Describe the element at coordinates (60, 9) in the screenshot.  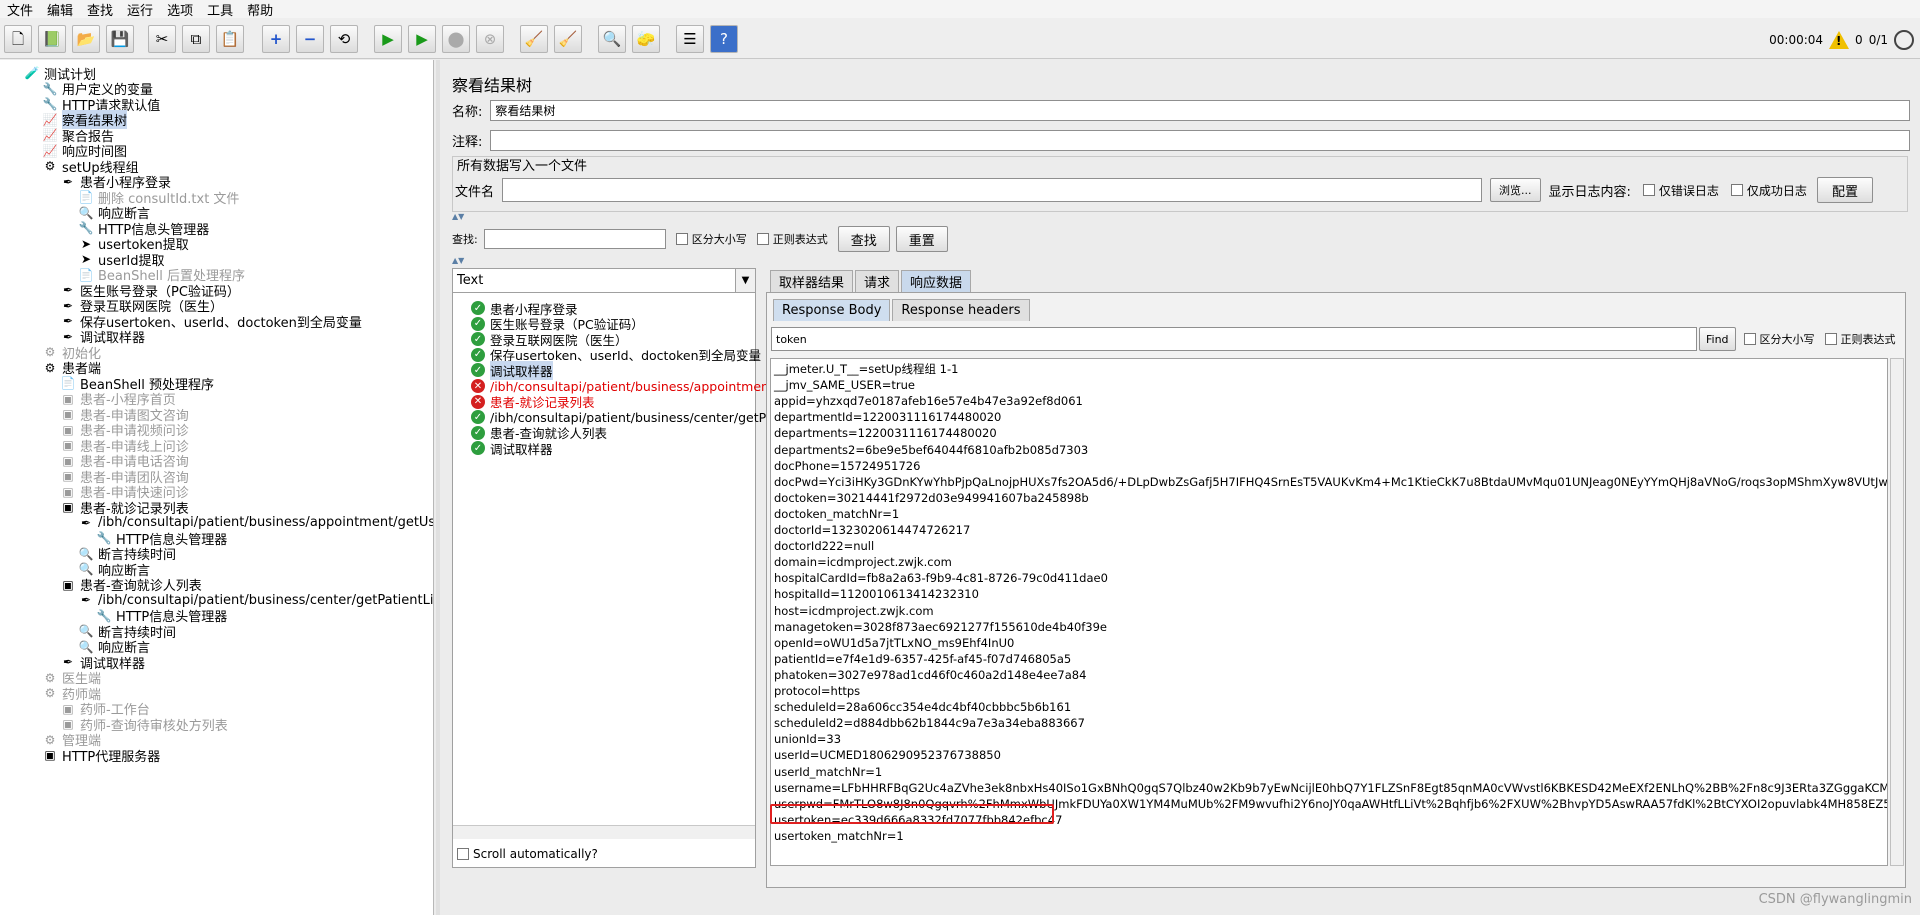
I see `menu-edit: 编辑` at that location.